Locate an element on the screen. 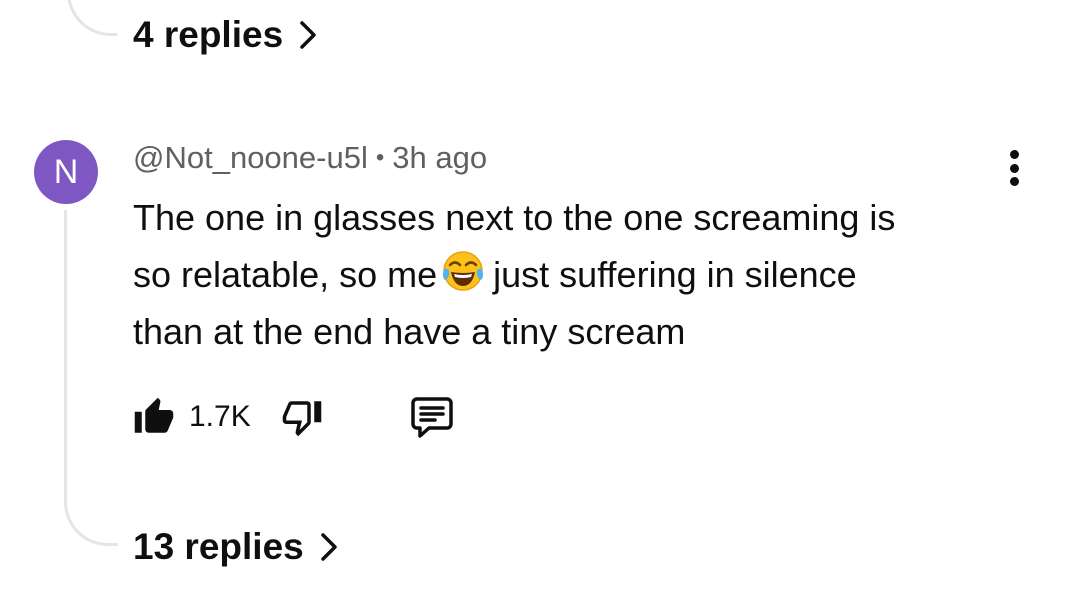 The image size is (1080, 611). comment-text-segment: just suffering in silence is located at coordinates (675, 274).